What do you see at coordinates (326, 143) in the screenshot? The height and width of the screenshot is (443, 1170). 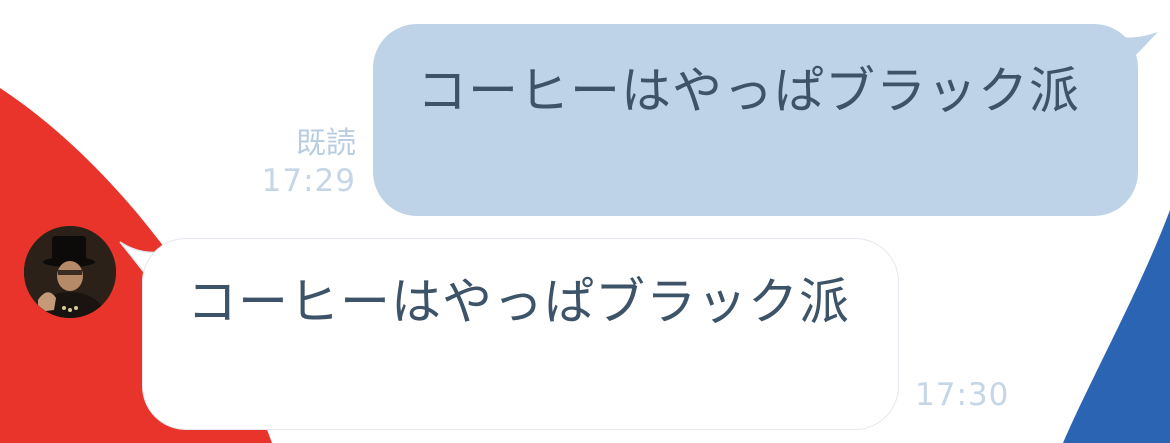 I see `read-receipt-label: 既読` at bounding box center [326, 143].